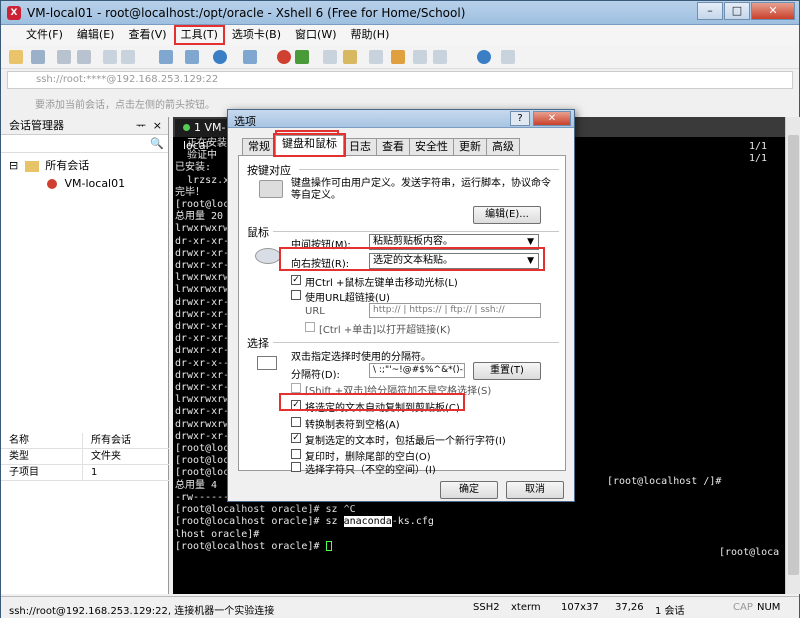 This screenshot has height=618, width=800. Describe the element at coordinates (420, 57) in the screenshot. I see `compose-icon` at that location.